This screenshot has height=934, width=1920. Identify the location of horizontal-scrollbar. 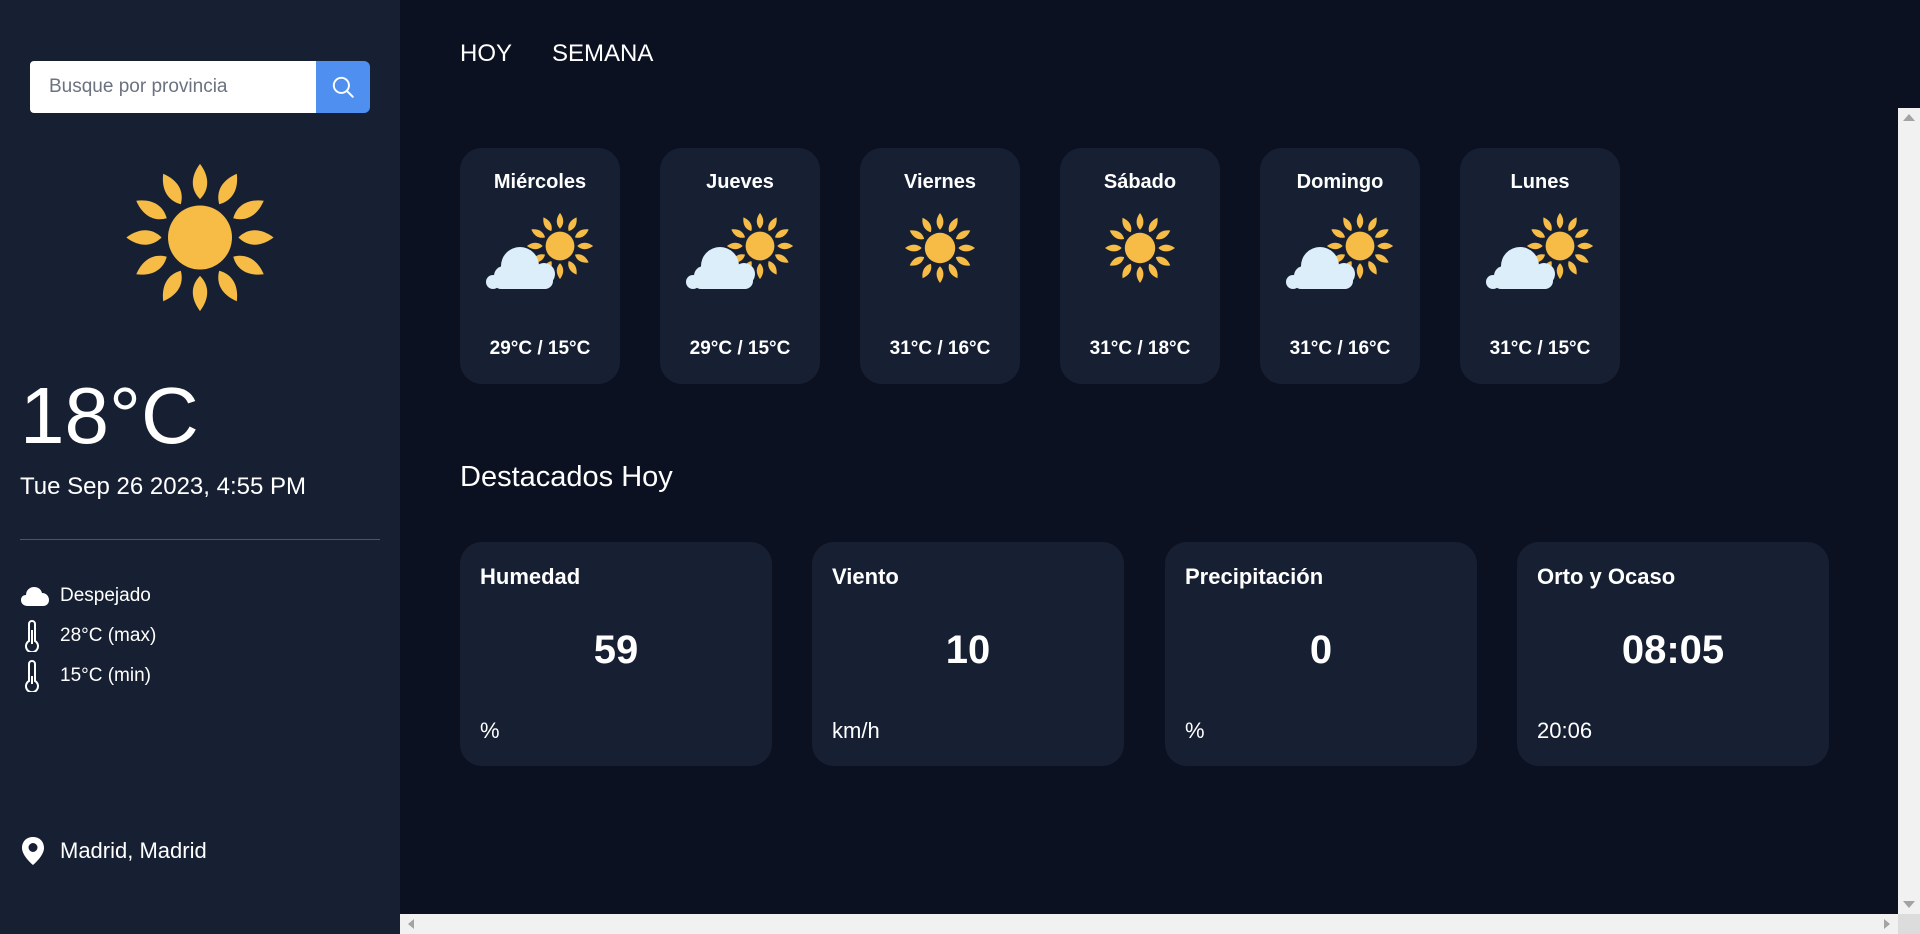
(1149, 924).